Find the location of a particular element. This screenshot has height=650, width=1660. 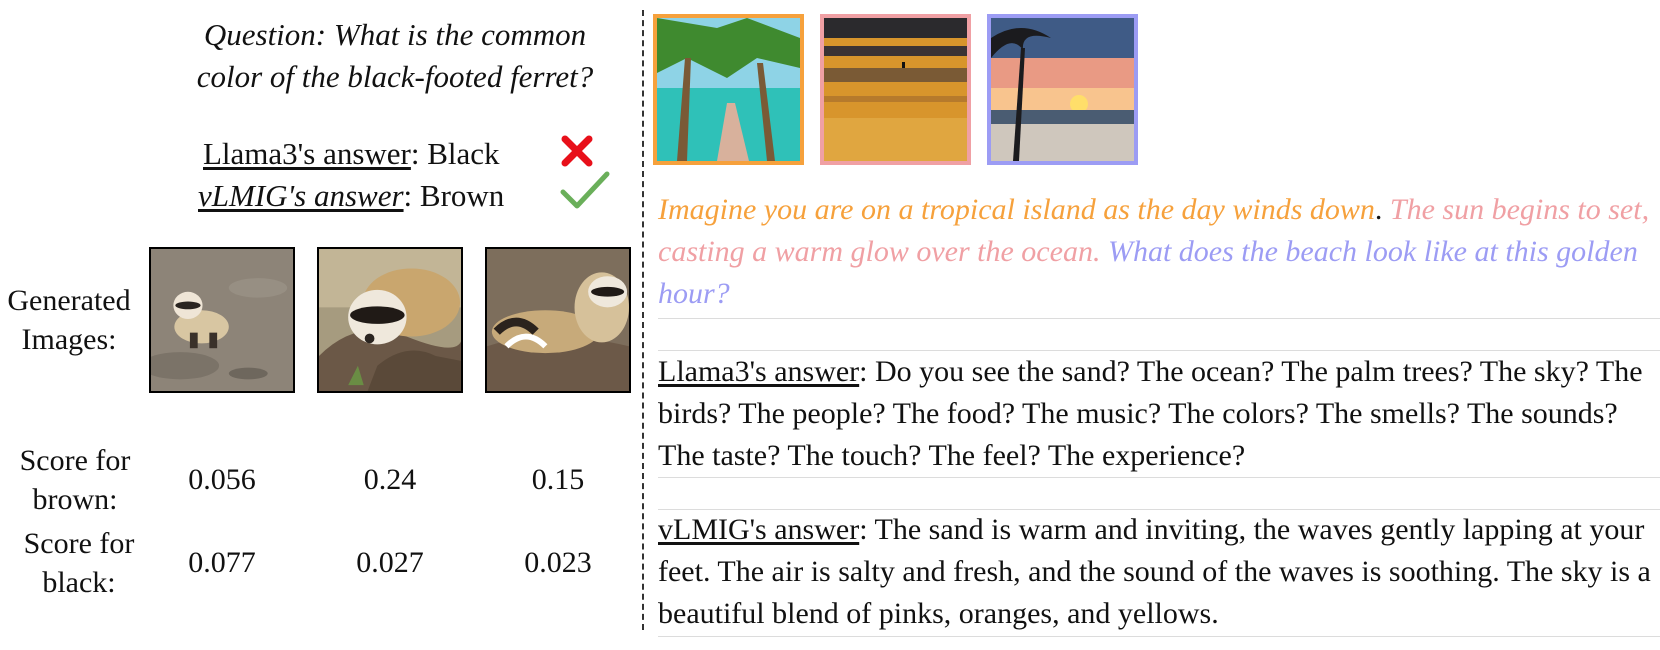

score-brown-3: 0.15 is located at coordinates (558, 479).